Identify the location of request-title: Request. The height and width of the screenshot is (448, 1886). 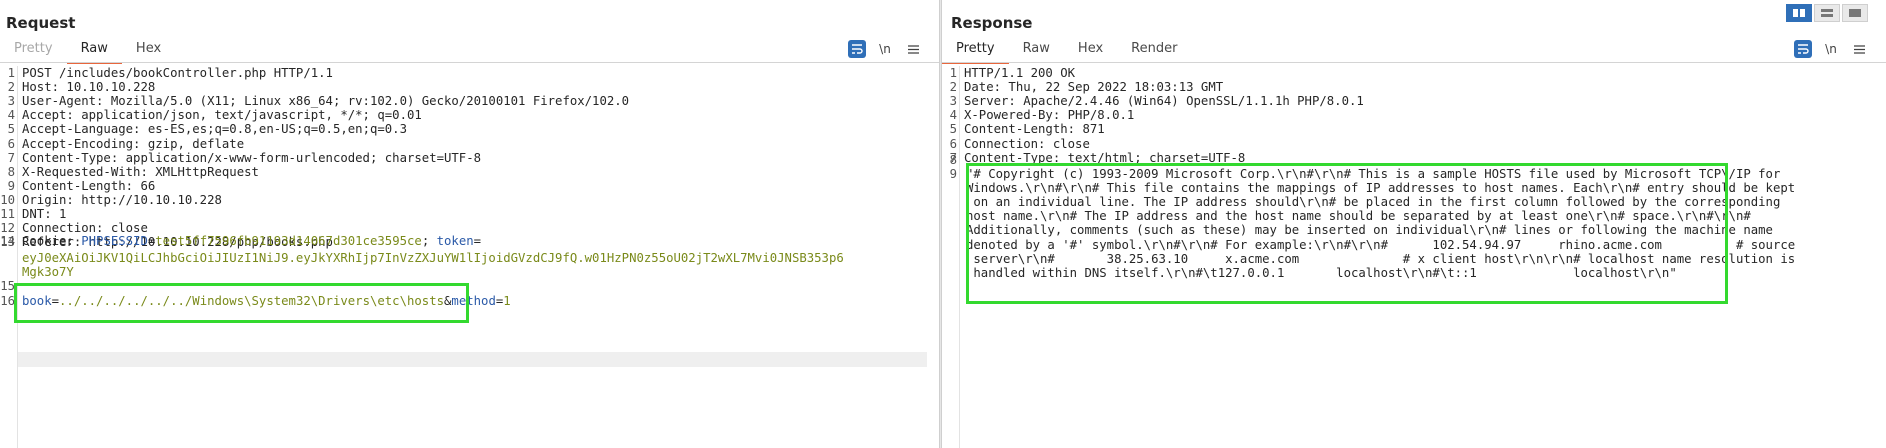
(41, 23).